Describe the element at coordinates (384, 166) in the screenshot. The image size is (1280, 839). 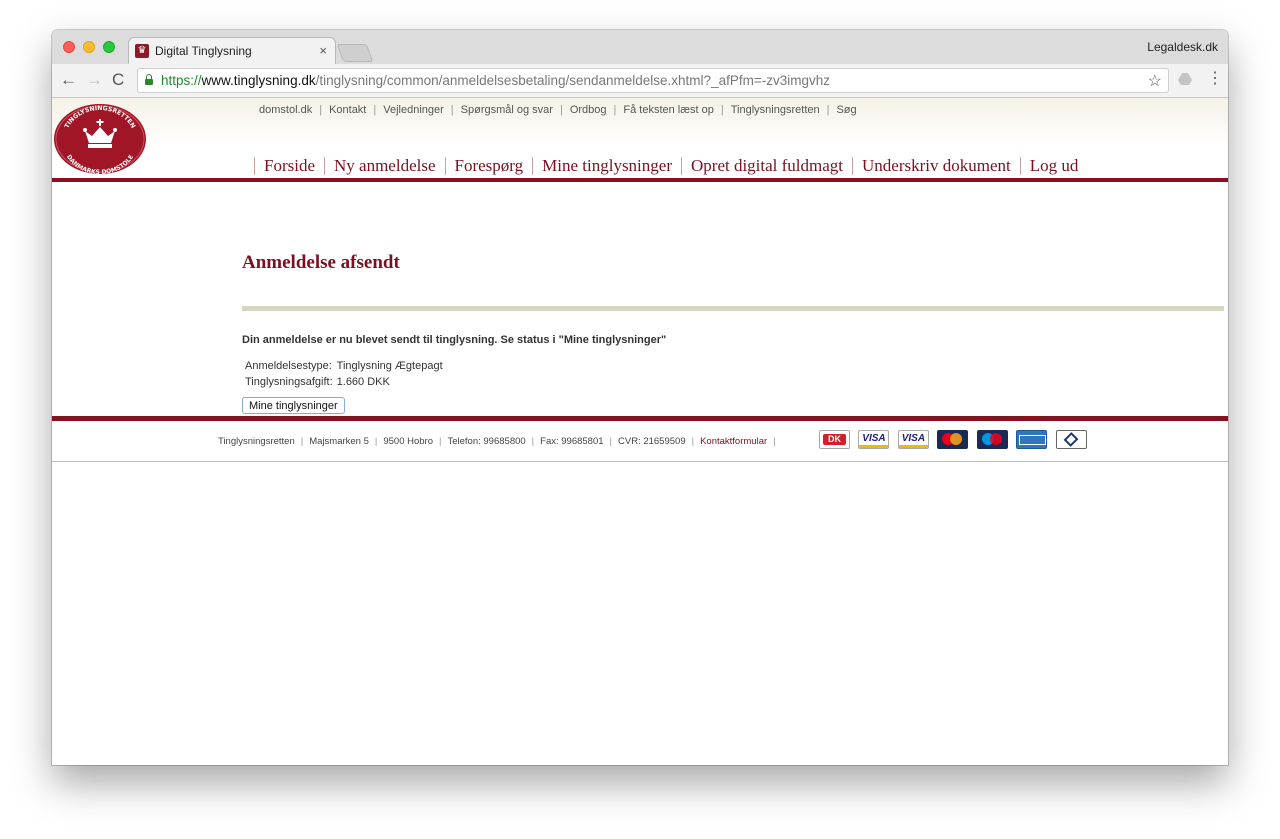
I see `nav-ny-anmeldelse: Ny anmeldelse` at that location.